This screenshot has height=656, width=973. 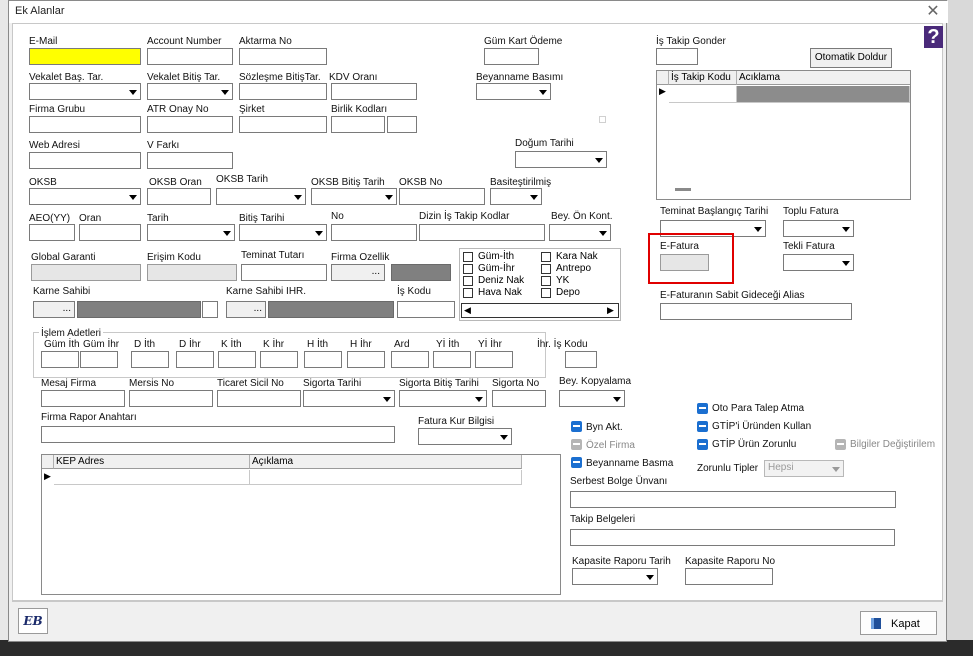 What do you see at coordinates (823, 94) in the screenshot?
I see `grid-cell-selected` at bounding box center [823, 94].